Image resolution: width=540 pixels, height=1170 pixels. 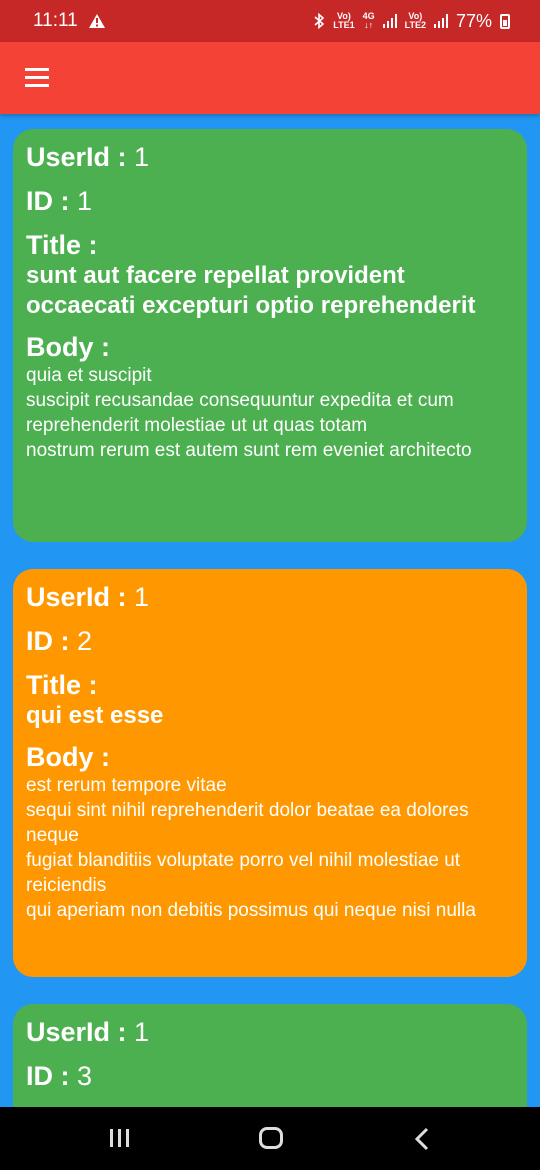 What do you see at coordinates (55, 20) in the screenshot?
I see `status-time: 11:11` at bounding box center [55, 20].